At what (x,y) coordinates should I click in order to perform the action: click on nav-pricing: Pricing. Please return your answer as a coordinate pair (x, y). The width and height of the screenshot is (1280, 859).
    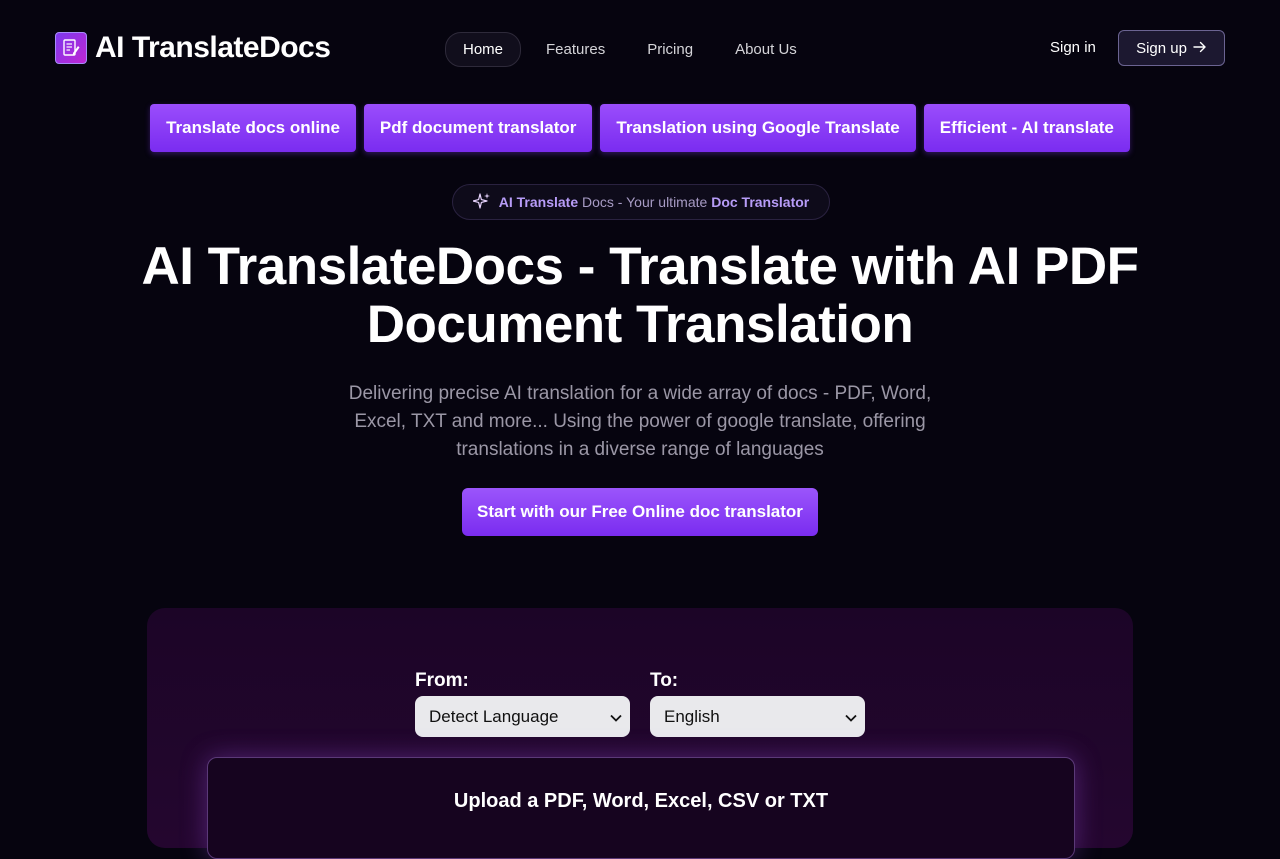
    Looking at the image, I should click on (670, 49).